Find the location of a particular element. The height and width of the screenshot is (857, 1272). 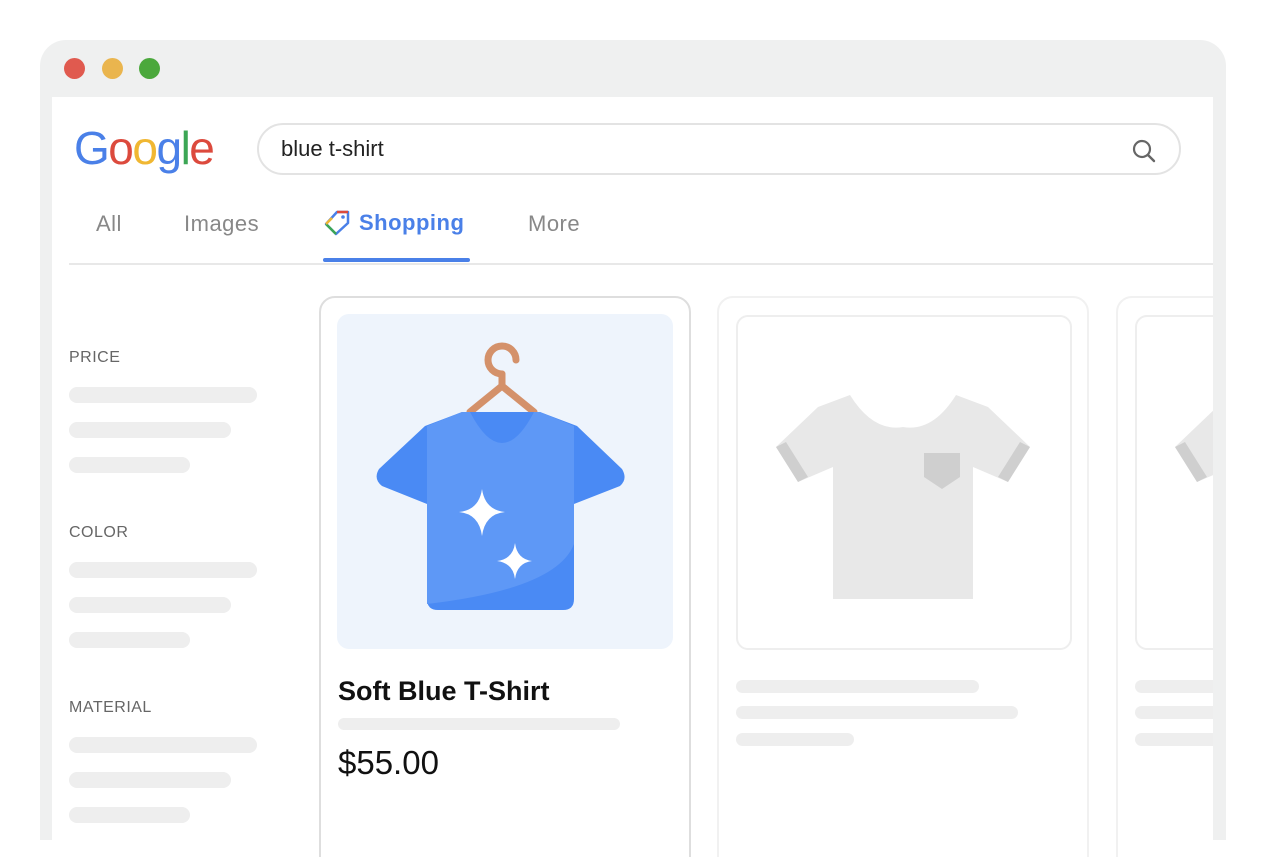

tab-shopping-label: Shopping is located at coordinates (412, 222).